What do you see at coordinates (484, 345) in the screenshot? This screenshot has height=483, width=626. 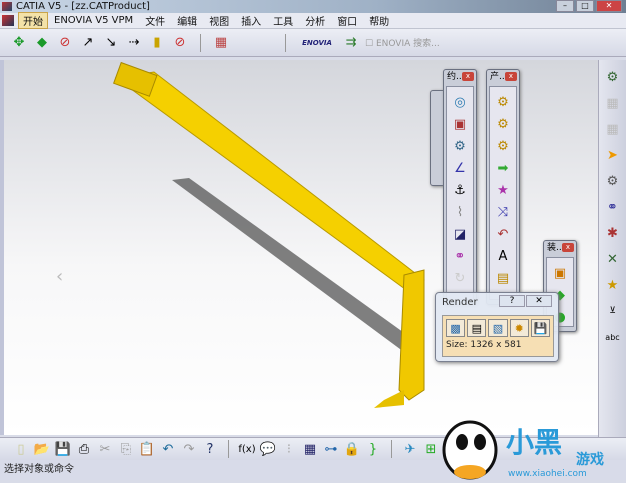 I see `render-size: Size: 1326 x 581` at bounding box center [484, 345].